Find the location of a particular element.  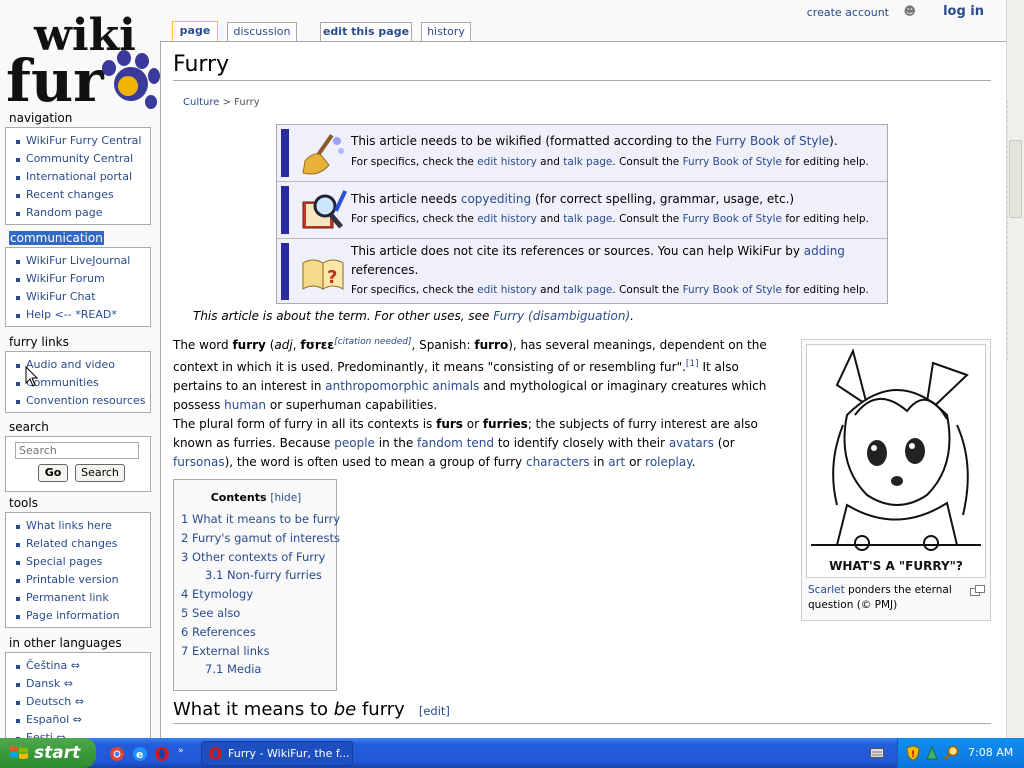

copyediting-link: copyediting is located at coordinates (496, 199).